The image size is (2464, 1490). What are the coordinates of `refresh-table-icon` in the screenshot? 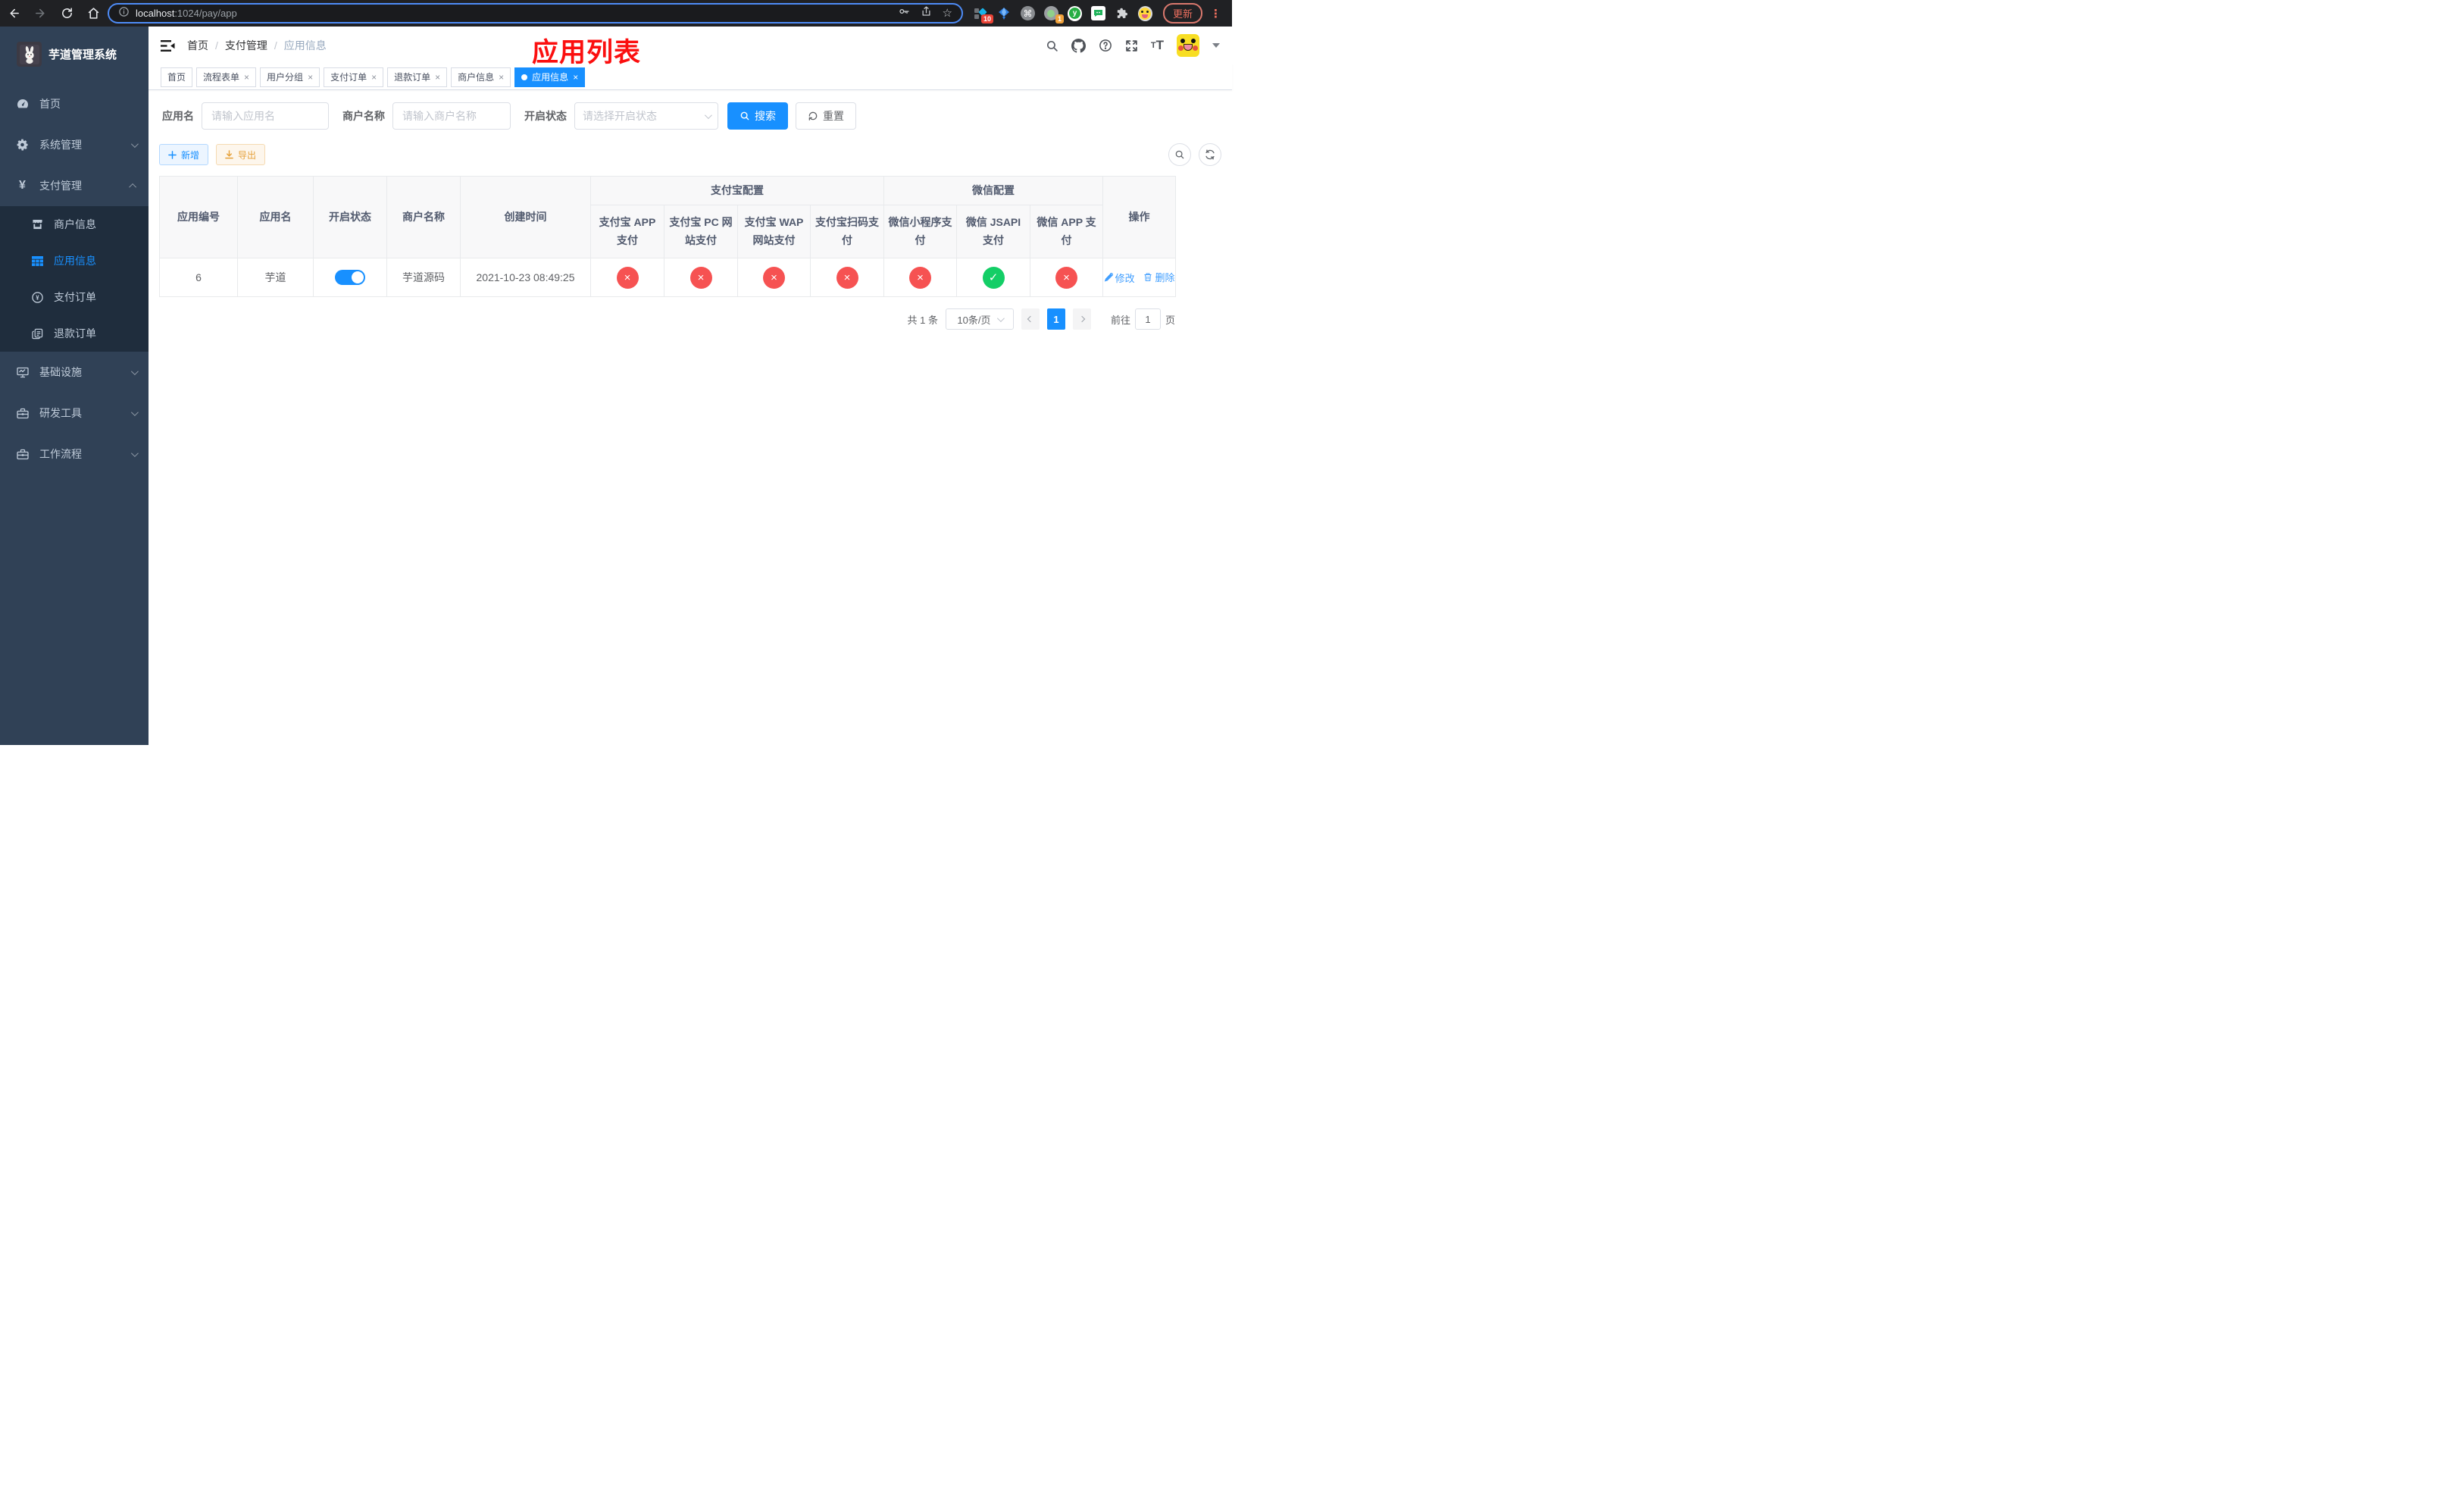 It's located at (1210, 154).